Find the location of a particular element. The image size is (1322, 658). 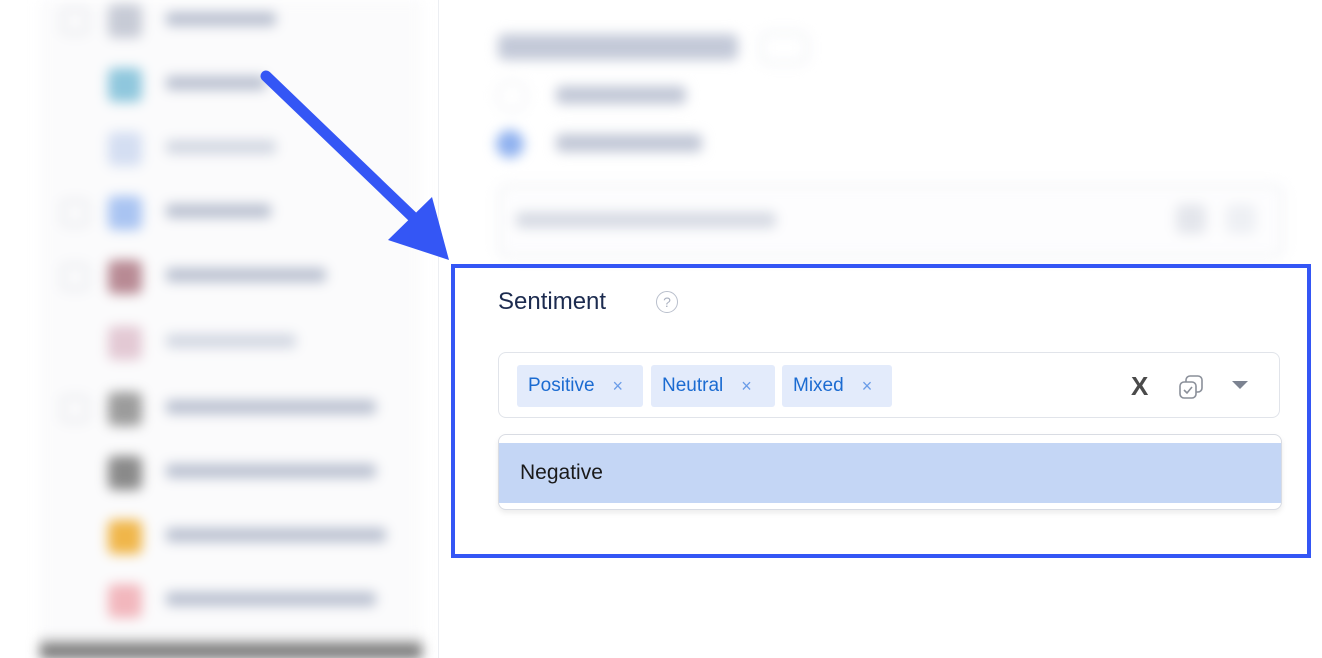

dropdown-option-negative: Negative is located at coordinates (890, 473).